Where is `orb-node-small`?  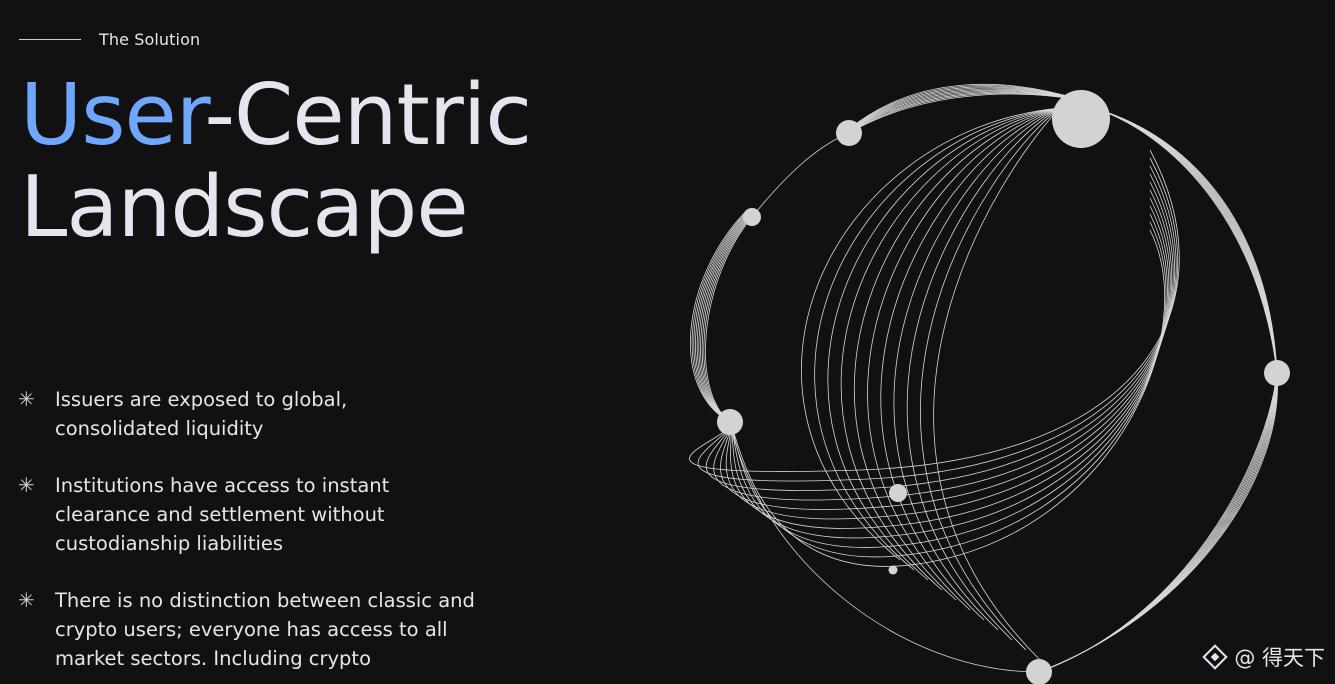 orb-node-small is located at coordinates (893, 570).